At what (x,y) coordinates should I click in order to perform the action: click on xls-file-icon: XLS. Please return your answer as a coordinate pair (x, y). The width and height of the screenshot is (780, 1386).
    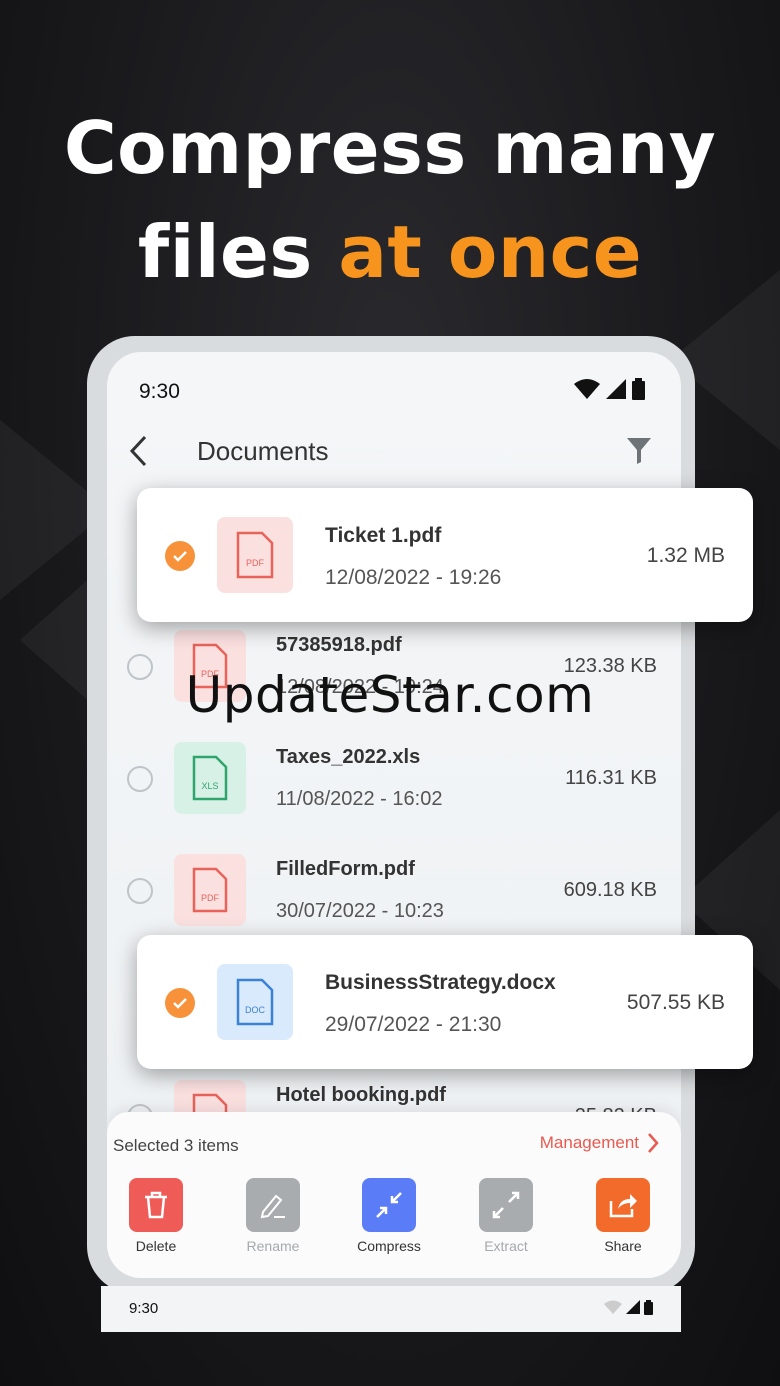
    Looking at the image, I should click on (210, 778).